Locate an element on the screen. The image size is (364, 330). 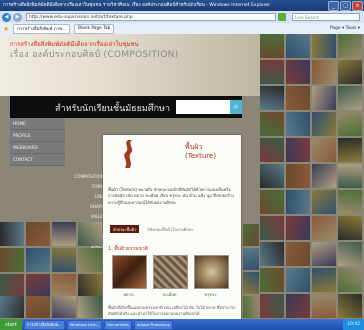
section-subtext: ชนิดของพื้นผิวในงานศิลปะ is located at coordinates (170, 229).